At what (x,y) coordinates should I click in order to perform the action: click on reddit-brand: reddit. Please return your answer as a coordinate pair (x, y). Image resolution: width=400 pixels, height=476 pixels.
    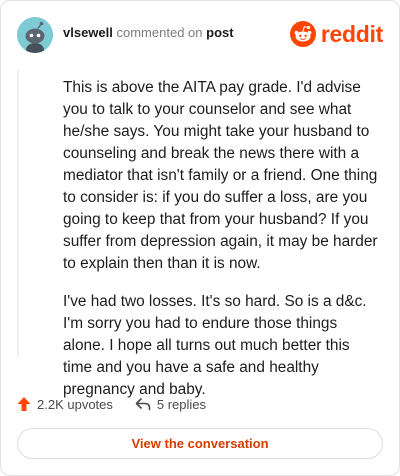
    Looking at the image, I should click on (336, 34).